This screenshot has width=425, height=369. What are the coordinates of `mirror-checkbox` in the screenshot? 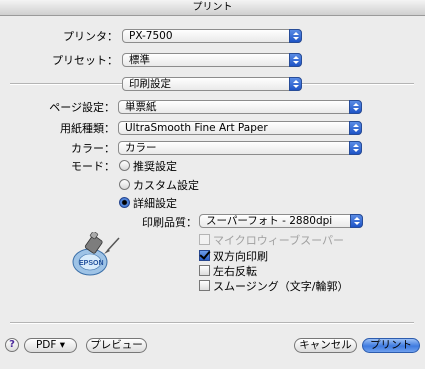 It's located at (204, 270).